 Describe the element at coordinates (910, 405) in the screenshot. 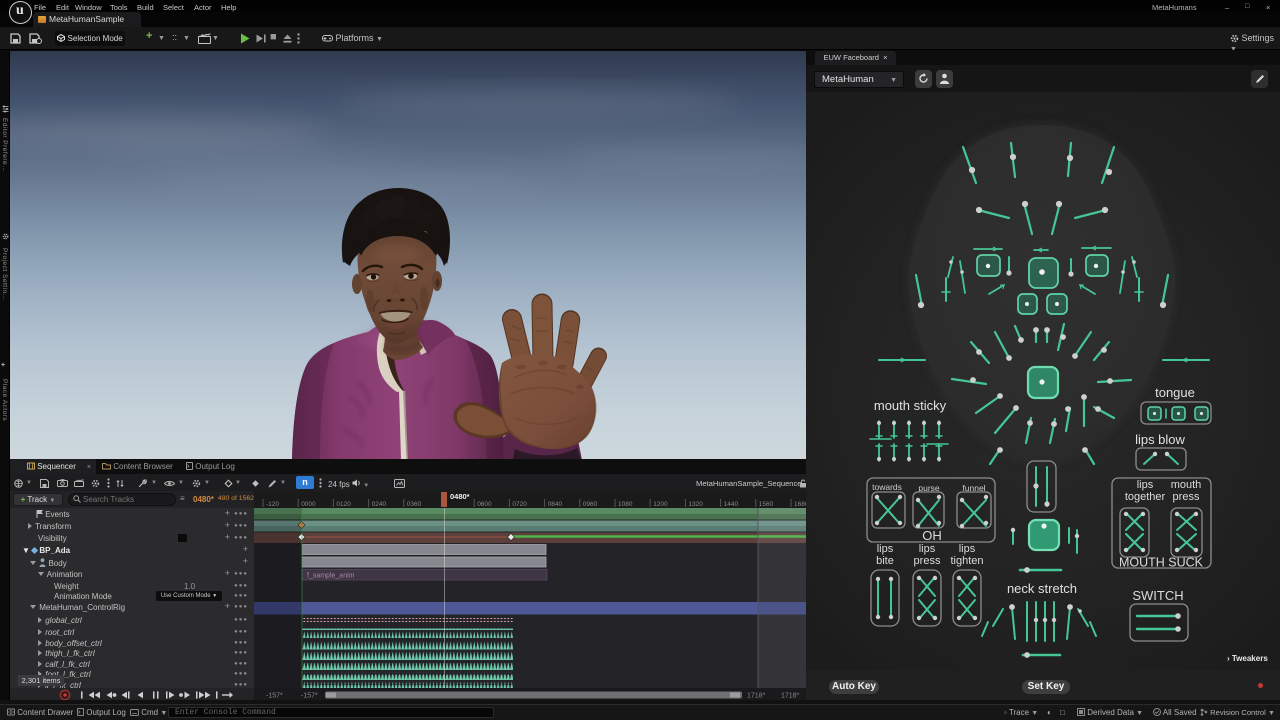

I see `svg-text: mouth sticky` at that location.